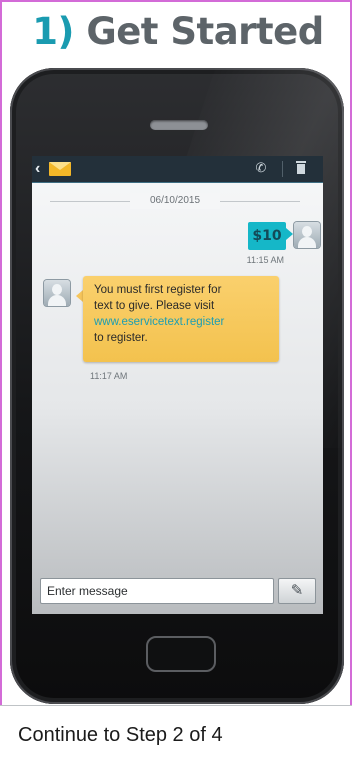 The width and height of the screenshot is (352, 770). I want to click on step-number: 1), so click(53, 31).